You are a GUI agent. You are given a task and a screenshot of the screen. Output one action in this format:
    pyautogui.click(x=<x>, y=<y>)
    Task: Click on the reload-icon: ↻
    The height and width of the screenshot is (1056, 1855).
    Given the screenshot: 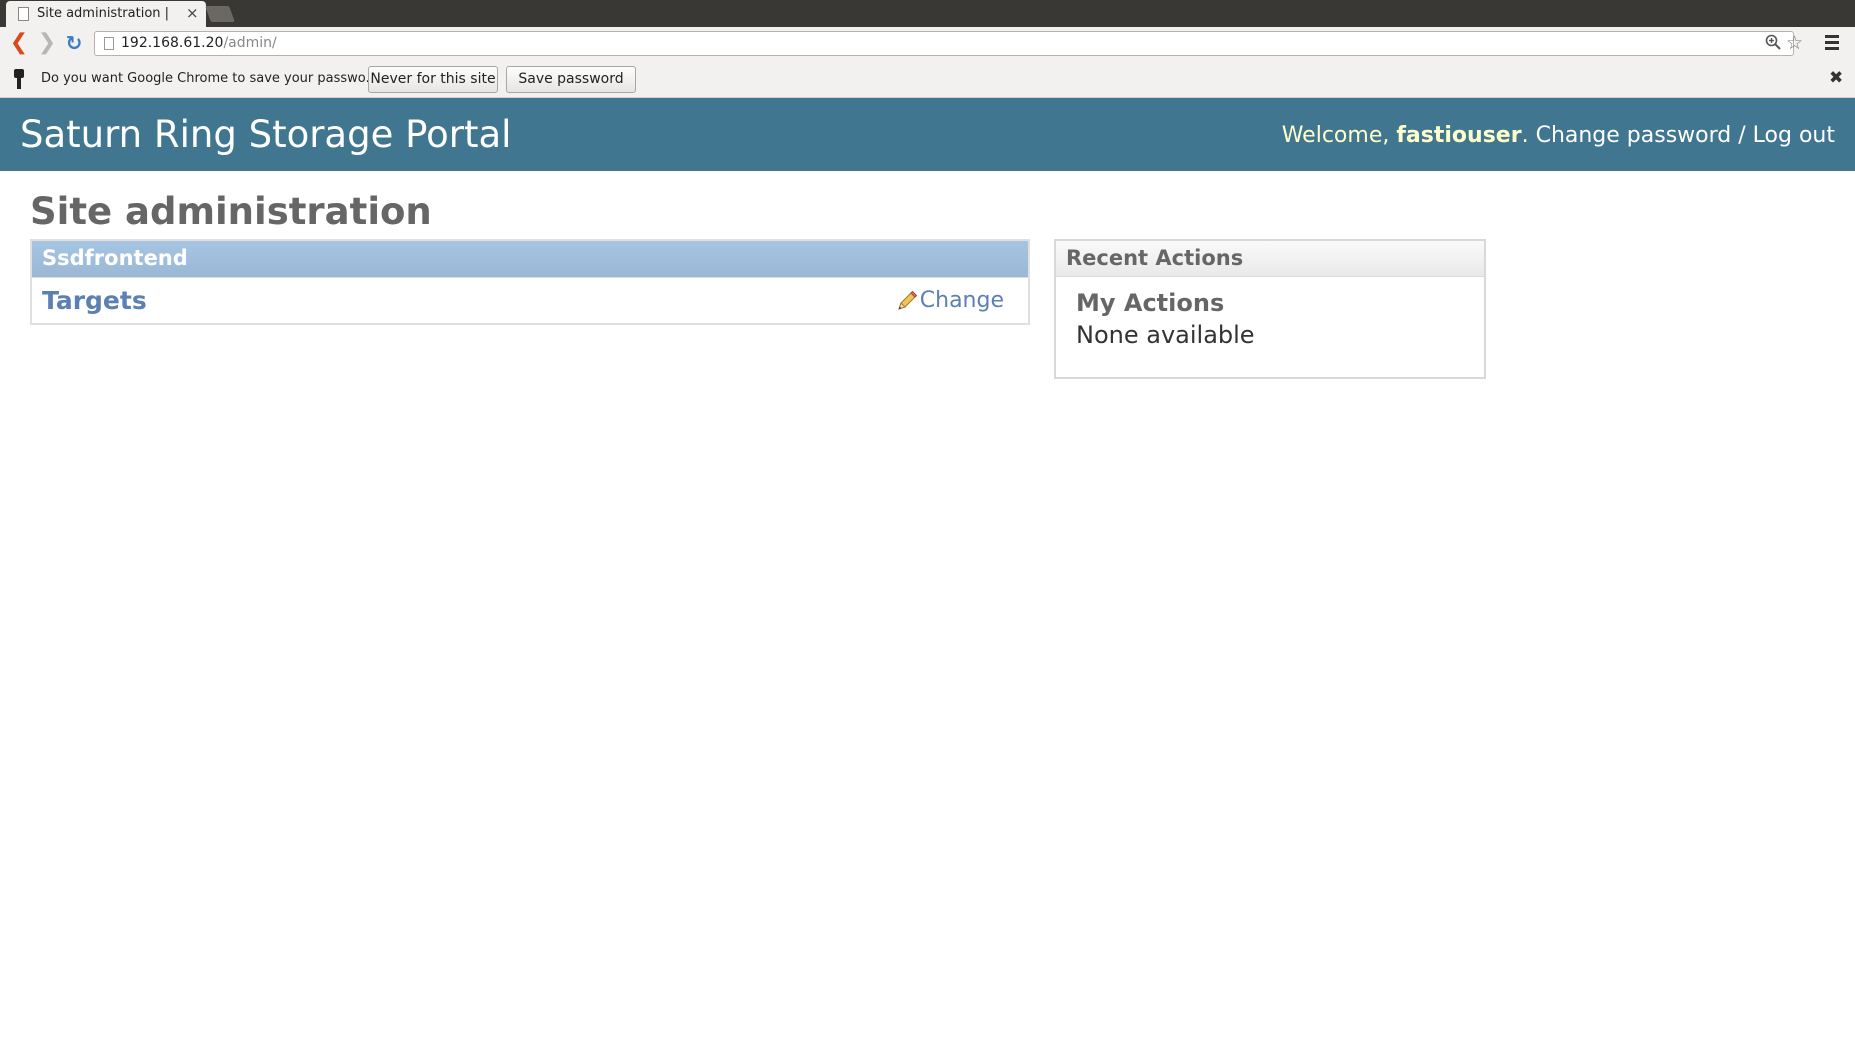 What is the action you would take?
    pyautogui.click(x=74, y=43)
    